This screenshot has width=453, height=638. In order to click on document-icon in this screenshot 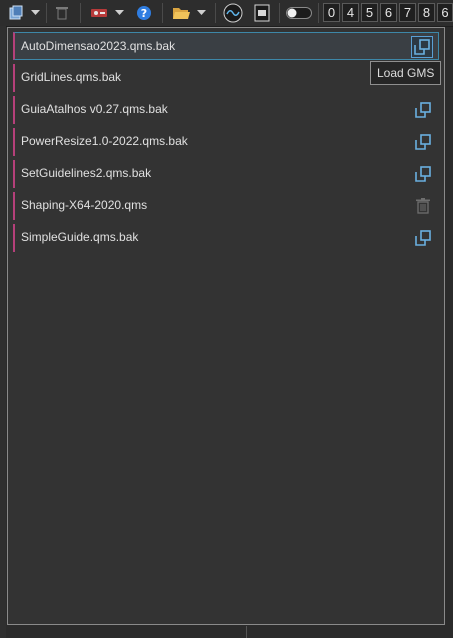, I will do `click(262, 13)`.